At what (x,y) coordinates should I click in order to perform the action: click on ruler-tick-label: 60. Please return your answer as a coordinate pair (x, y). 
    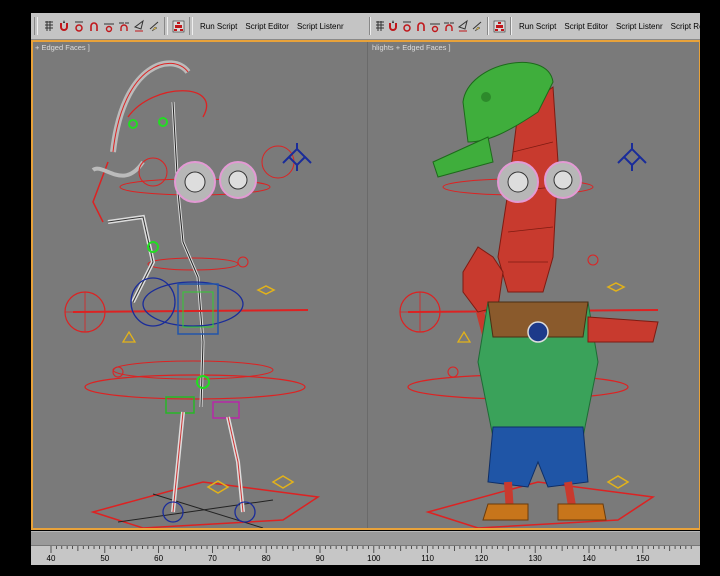
    Looking at the image, I should click on (159, 558).